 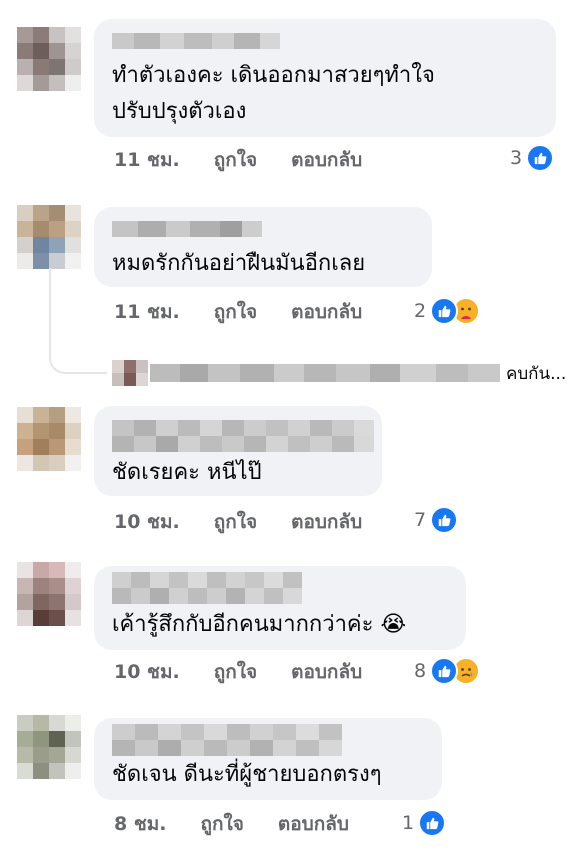 I want to click on comment-bubble: เค้ารู้สึกกับอีกคนมากกว่าค่ะ 😭, so click(x=280, y=608).